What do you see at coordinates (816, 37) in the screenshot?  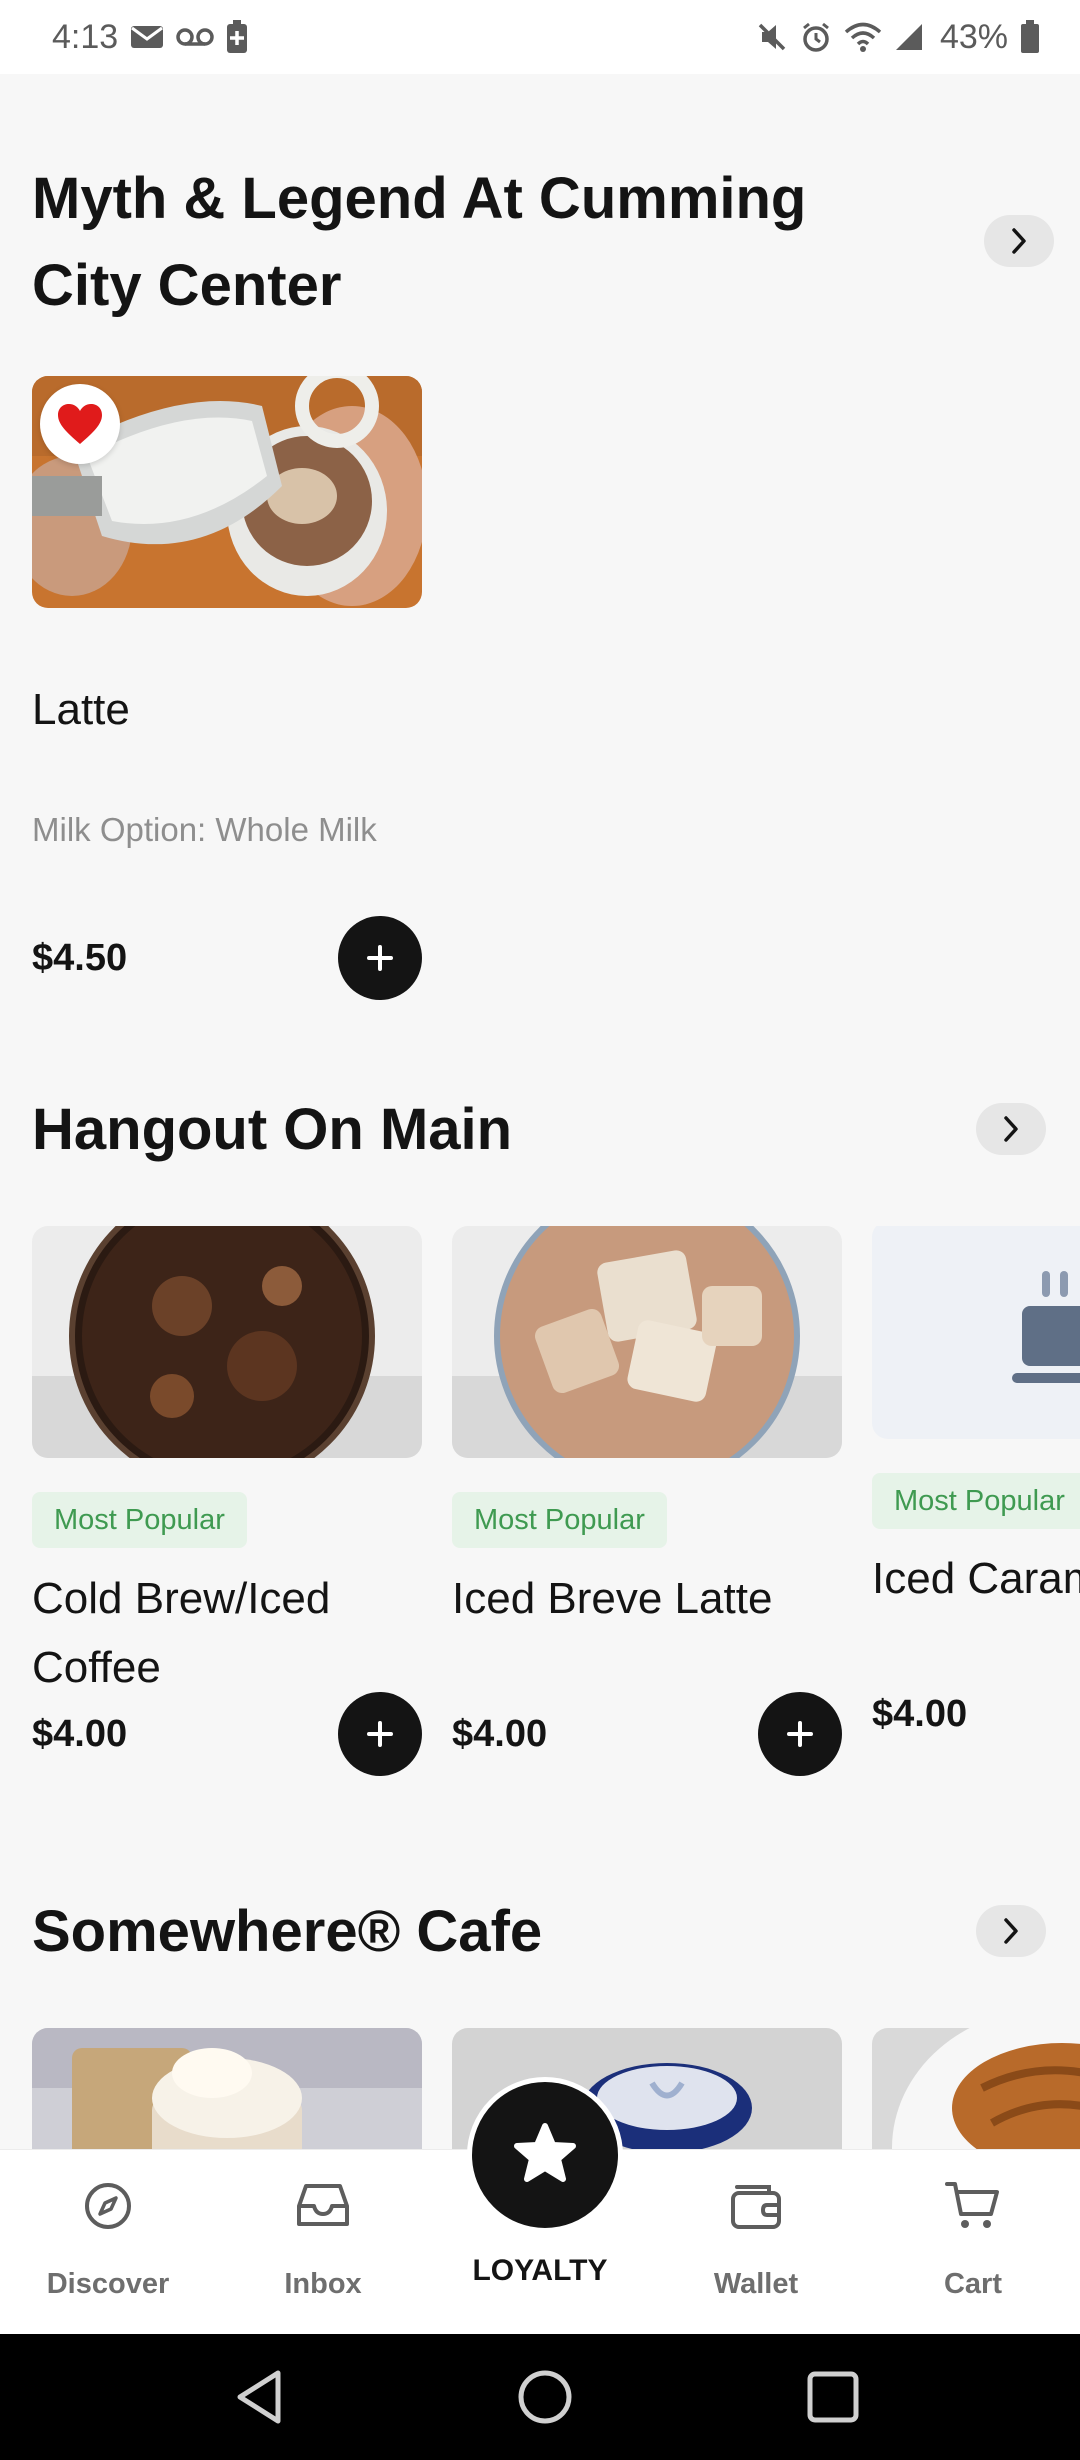 I see `alarm-icon` at bounding box center [816, 37].